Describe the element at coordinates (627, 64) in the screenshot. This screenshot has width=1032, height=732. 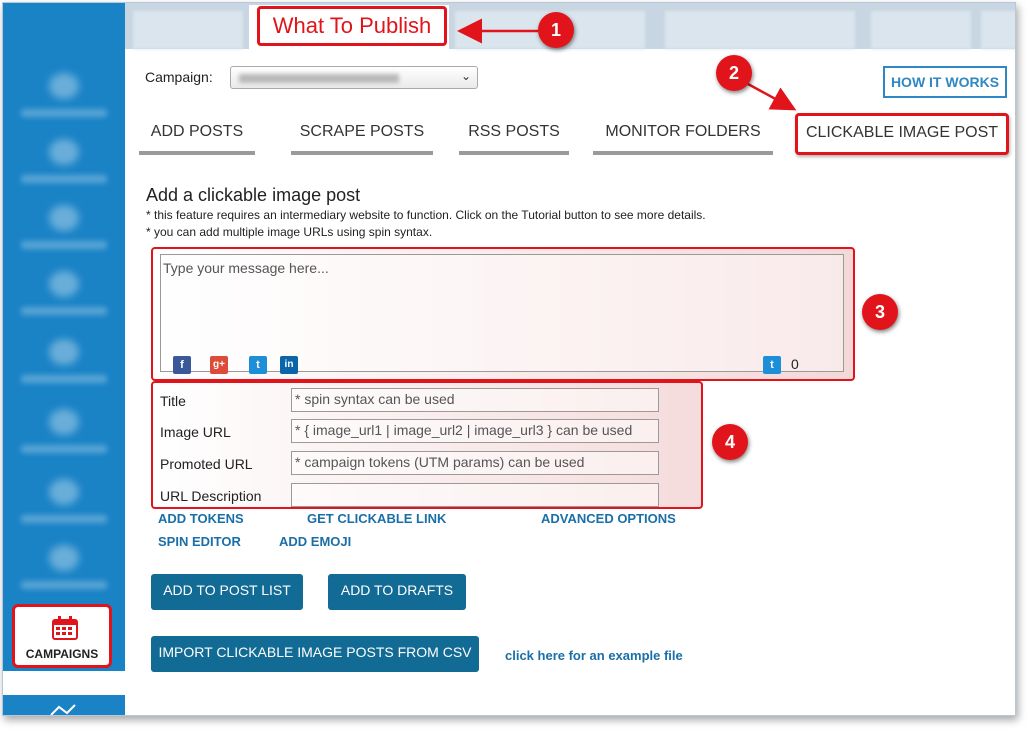
I see `annotation-arrows` at that location.